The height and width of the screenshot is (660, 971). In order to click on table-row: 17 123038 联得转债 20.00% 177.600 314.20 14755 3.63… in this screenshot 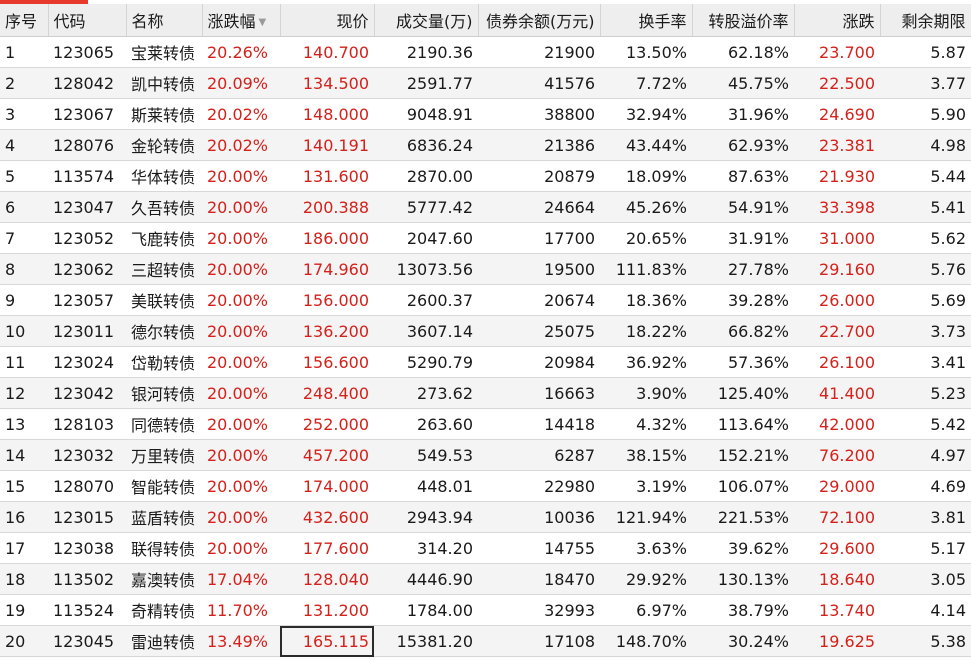, I will do `click(485, 548)`.